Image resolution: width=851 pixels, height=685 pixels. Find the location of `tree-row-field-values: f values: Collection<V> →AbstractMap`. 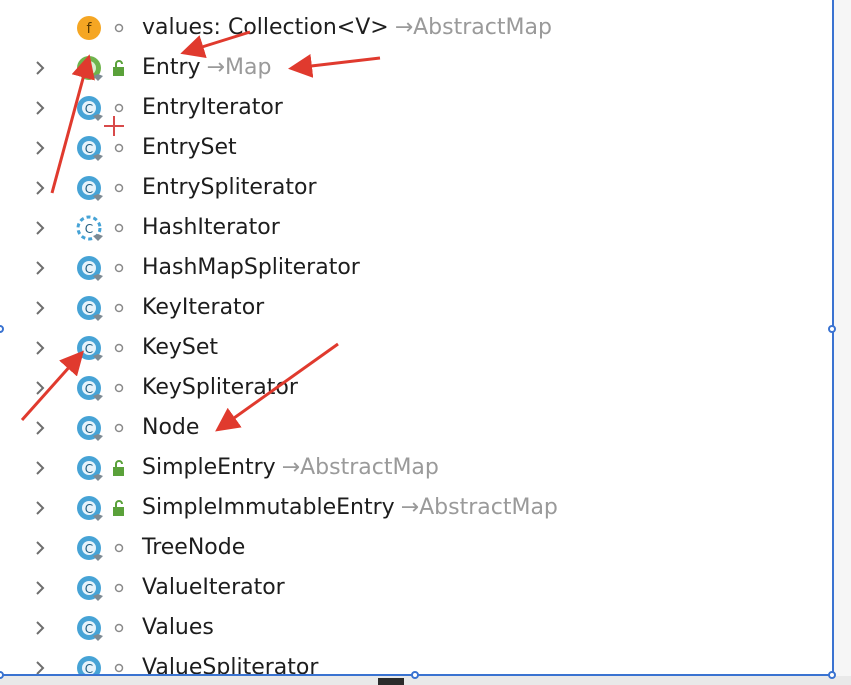

tree-row-field-values: f values: Collection<V> →AbstractMap is located at coordinates (416, 28).